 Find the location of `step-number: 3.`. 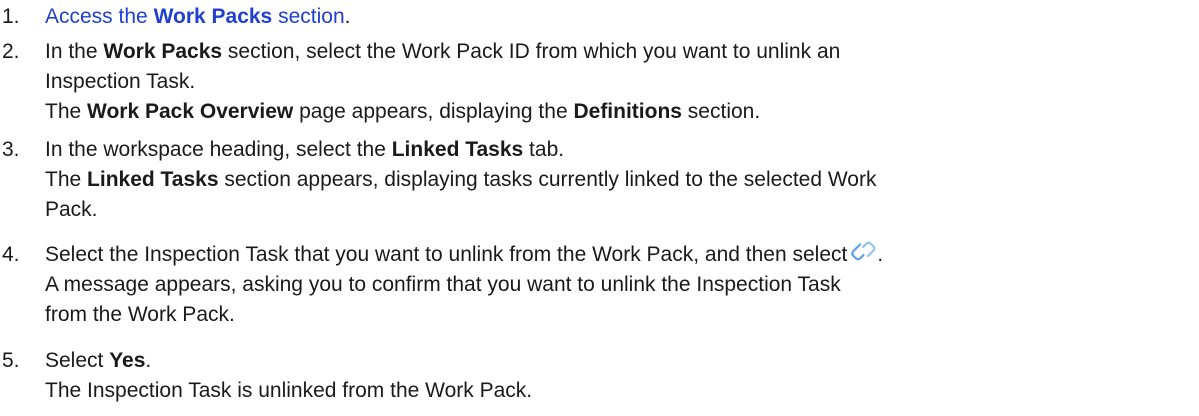

step-number: 3. is located at coordinates (11, 149).